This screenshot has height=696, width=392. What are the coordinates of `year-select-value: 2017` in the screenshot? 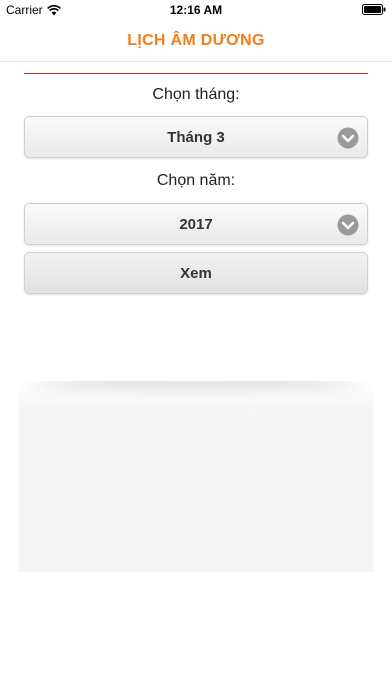 It's located at (196, 224).